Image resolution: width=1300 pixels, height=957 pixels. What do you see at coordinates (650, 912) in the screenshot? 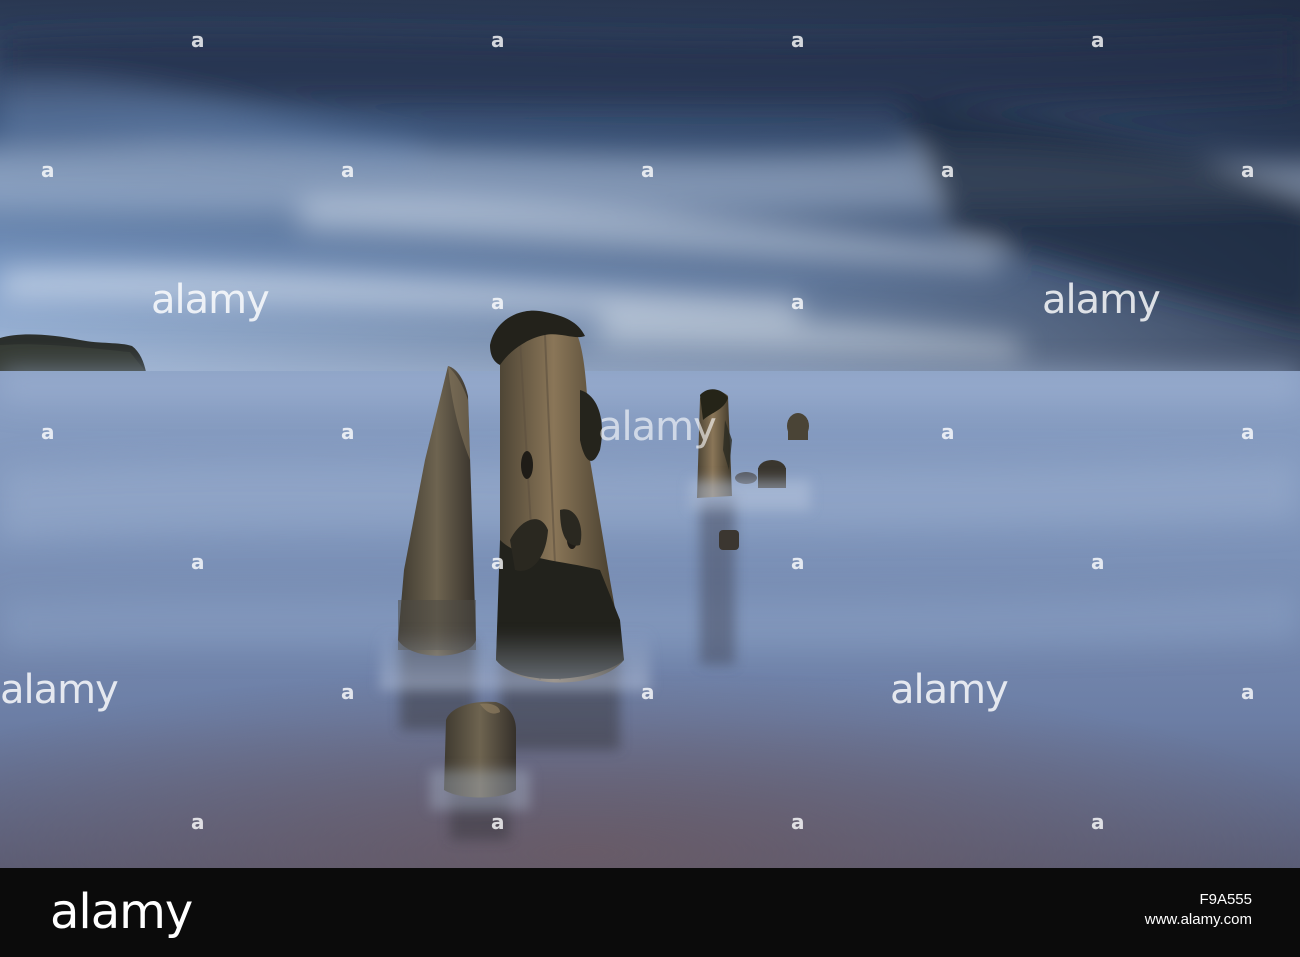
I see `footer-bar: alamy F9A555 www.alamy.com` at bounding box center [650, 912].